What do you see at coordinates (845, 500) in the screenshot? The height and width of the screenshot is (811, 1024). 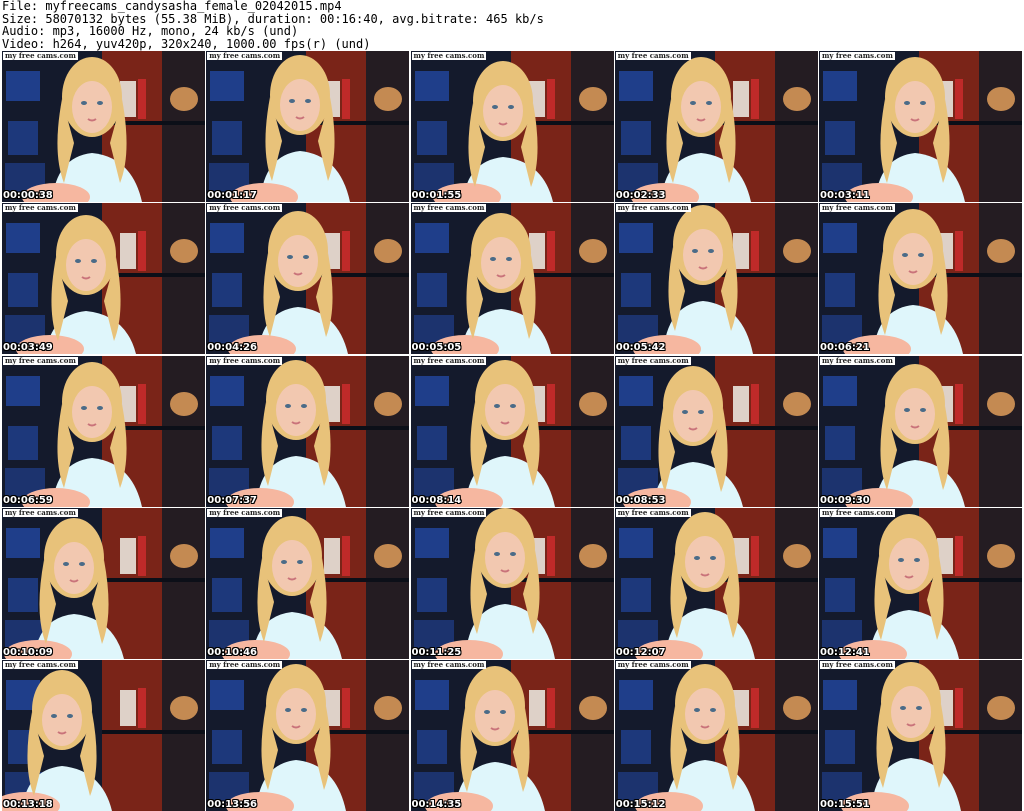 I see `timestamp-label: 00:09:30` at bounding box center [845, 500].